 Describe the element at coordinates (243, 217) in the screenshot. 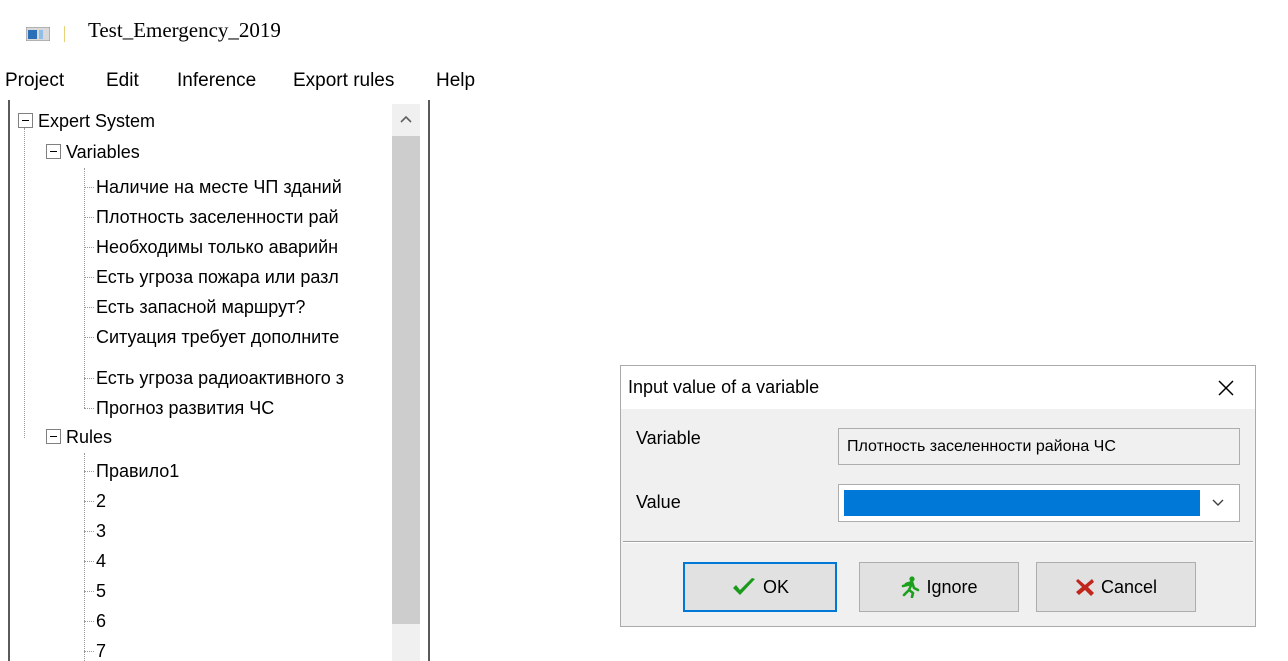

I see `tree-item-variable: Плотность заселенности рай` at that location.